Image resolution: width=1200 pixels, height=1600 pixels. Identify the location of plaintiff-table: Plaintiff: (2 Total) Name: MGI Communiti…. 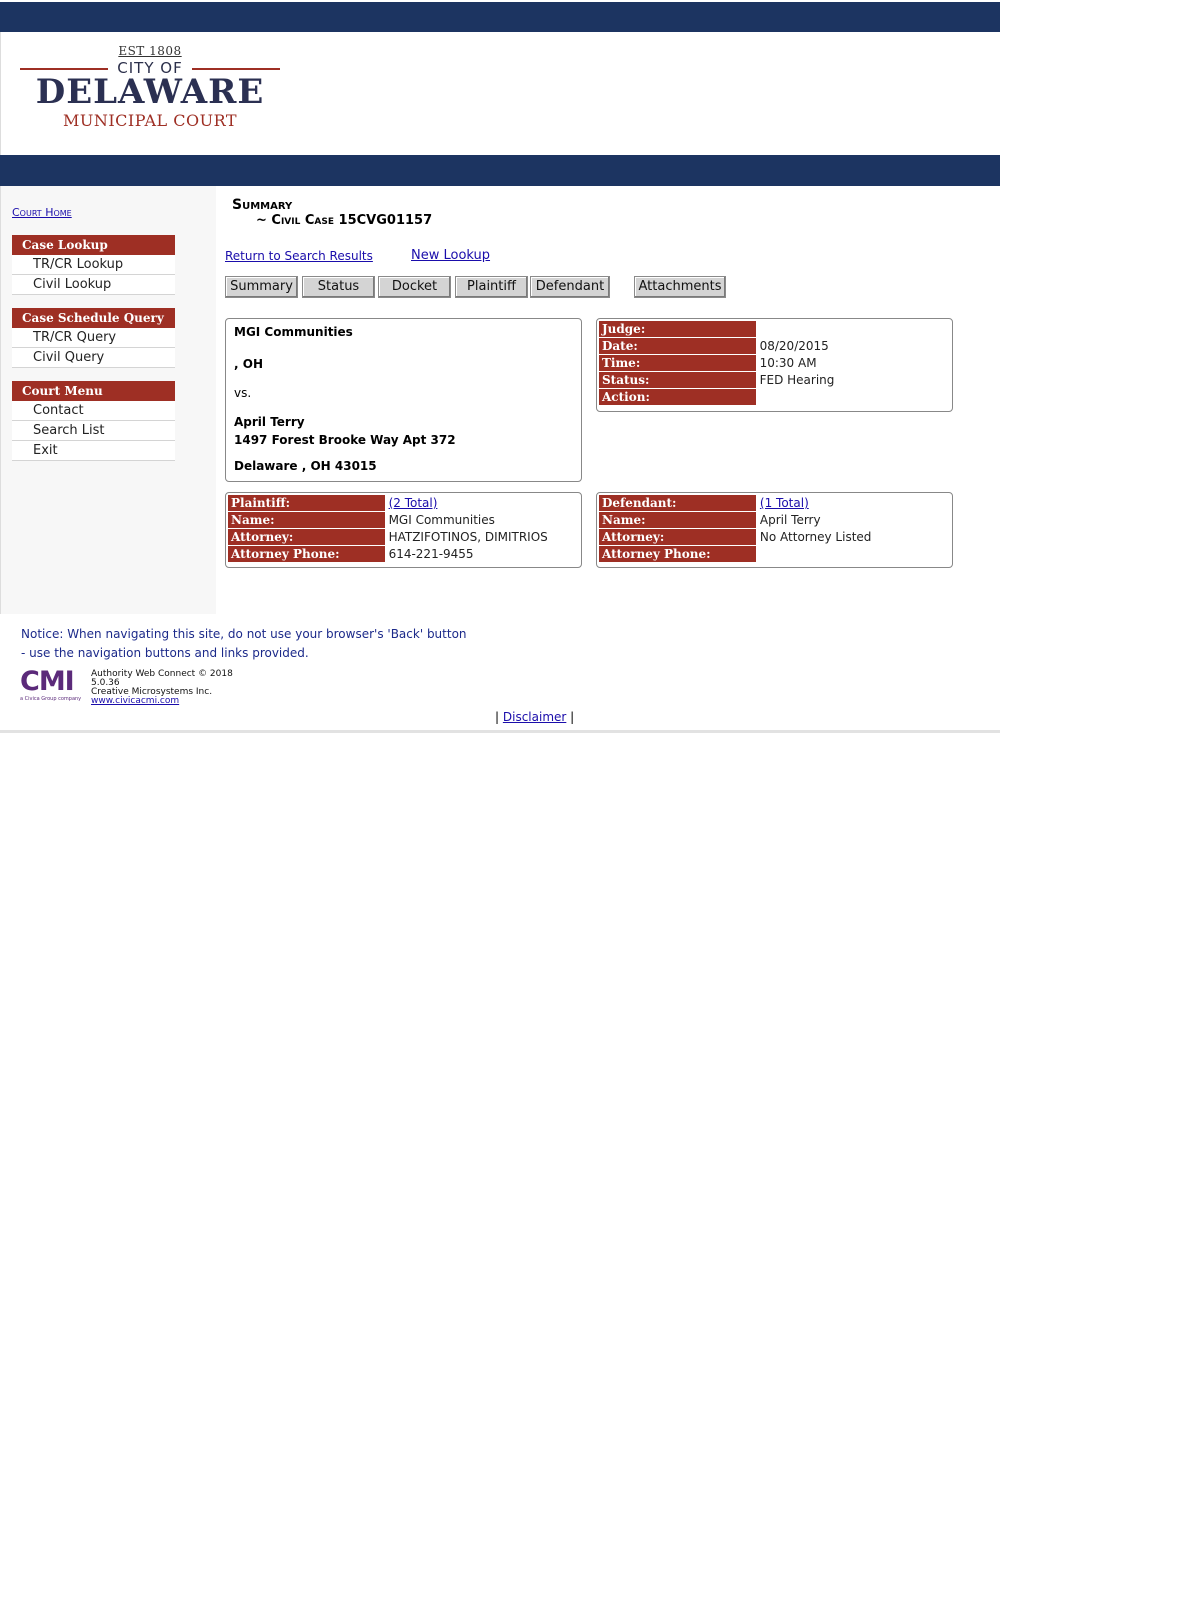
(404, 528).